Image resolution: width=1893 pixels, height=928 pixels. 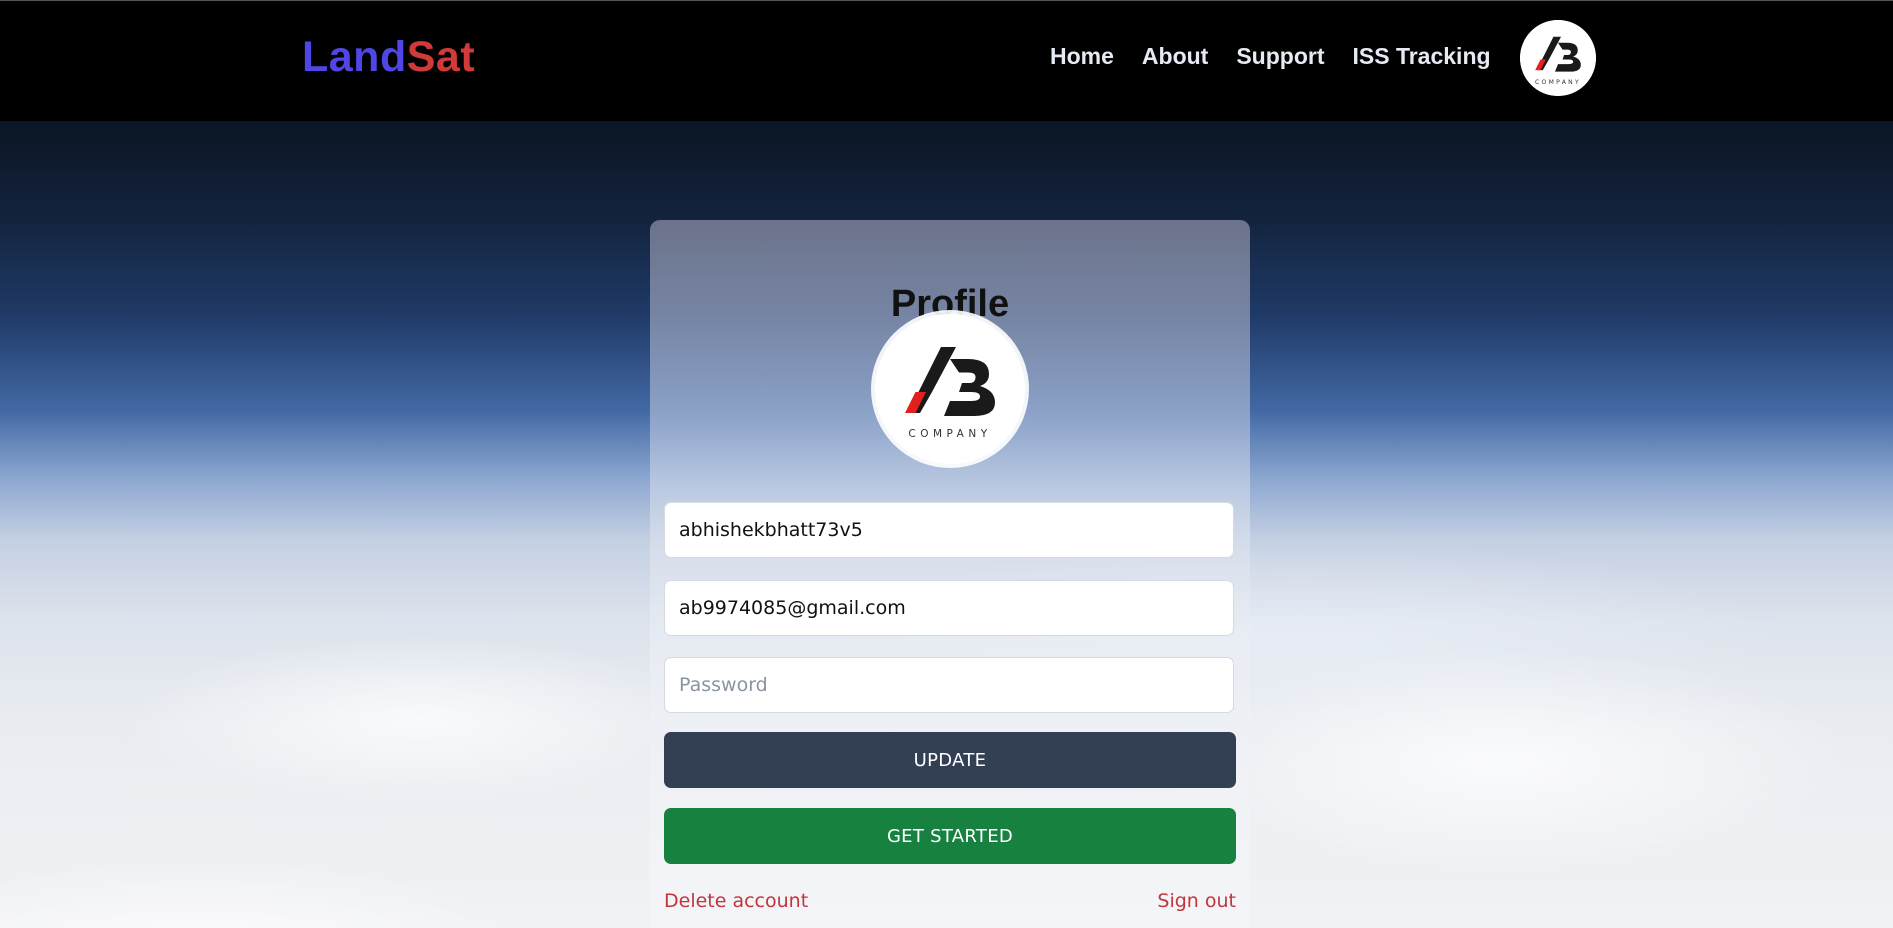 I want to click on nav-about-link: About, so click(x=1175, y=56).